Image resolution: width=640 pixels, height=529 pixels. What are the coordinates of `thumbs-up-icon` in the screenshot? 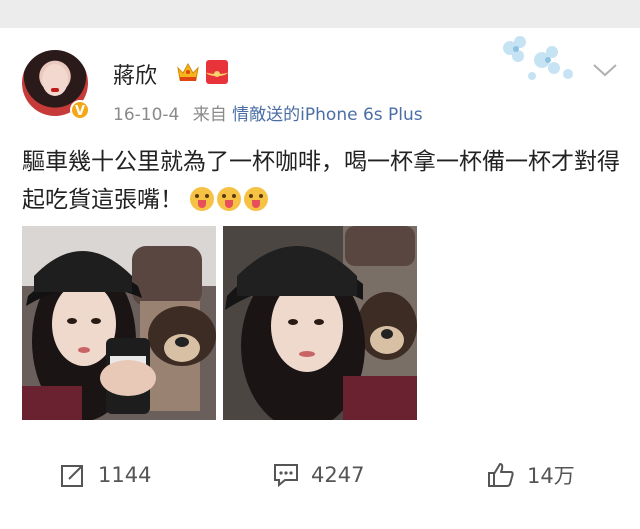 It's located at (501, 475).